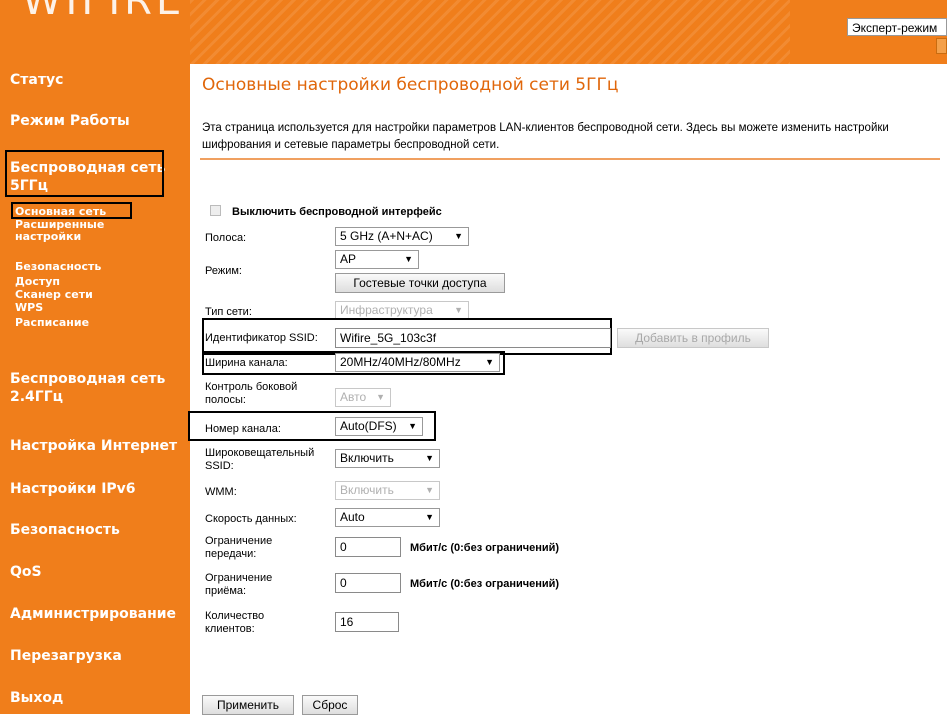 This screenshot has height=715, width=947. I want to click on broadcast-ssid-select: Включить ▼, so click(387, 458).